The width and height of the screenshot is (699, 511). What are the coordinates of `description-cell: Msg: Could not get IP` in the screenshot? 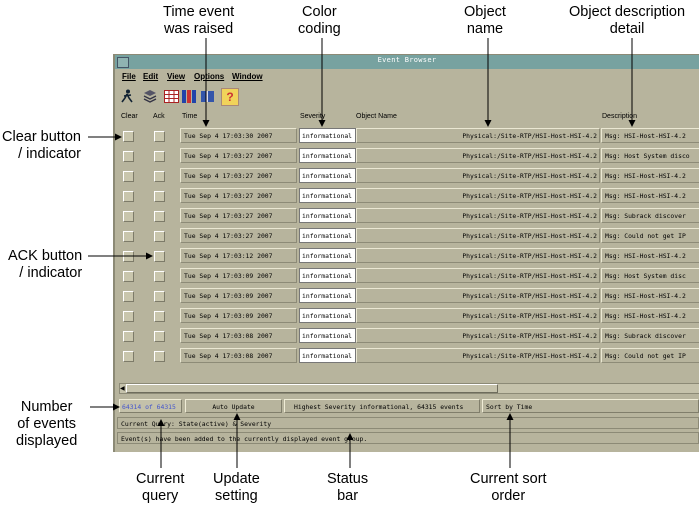 It's located at (650, 235).